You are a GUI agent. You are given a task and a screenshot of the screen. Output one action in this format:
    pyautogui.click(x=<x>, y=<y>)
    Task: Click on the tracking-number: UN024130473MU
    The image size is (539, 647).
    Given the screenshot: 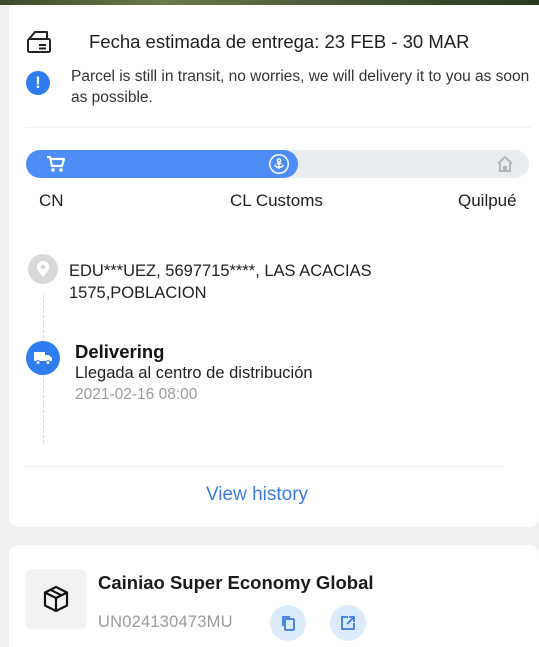 What is the action you would take?
    pyautogui.click(x=165, y=622)
    